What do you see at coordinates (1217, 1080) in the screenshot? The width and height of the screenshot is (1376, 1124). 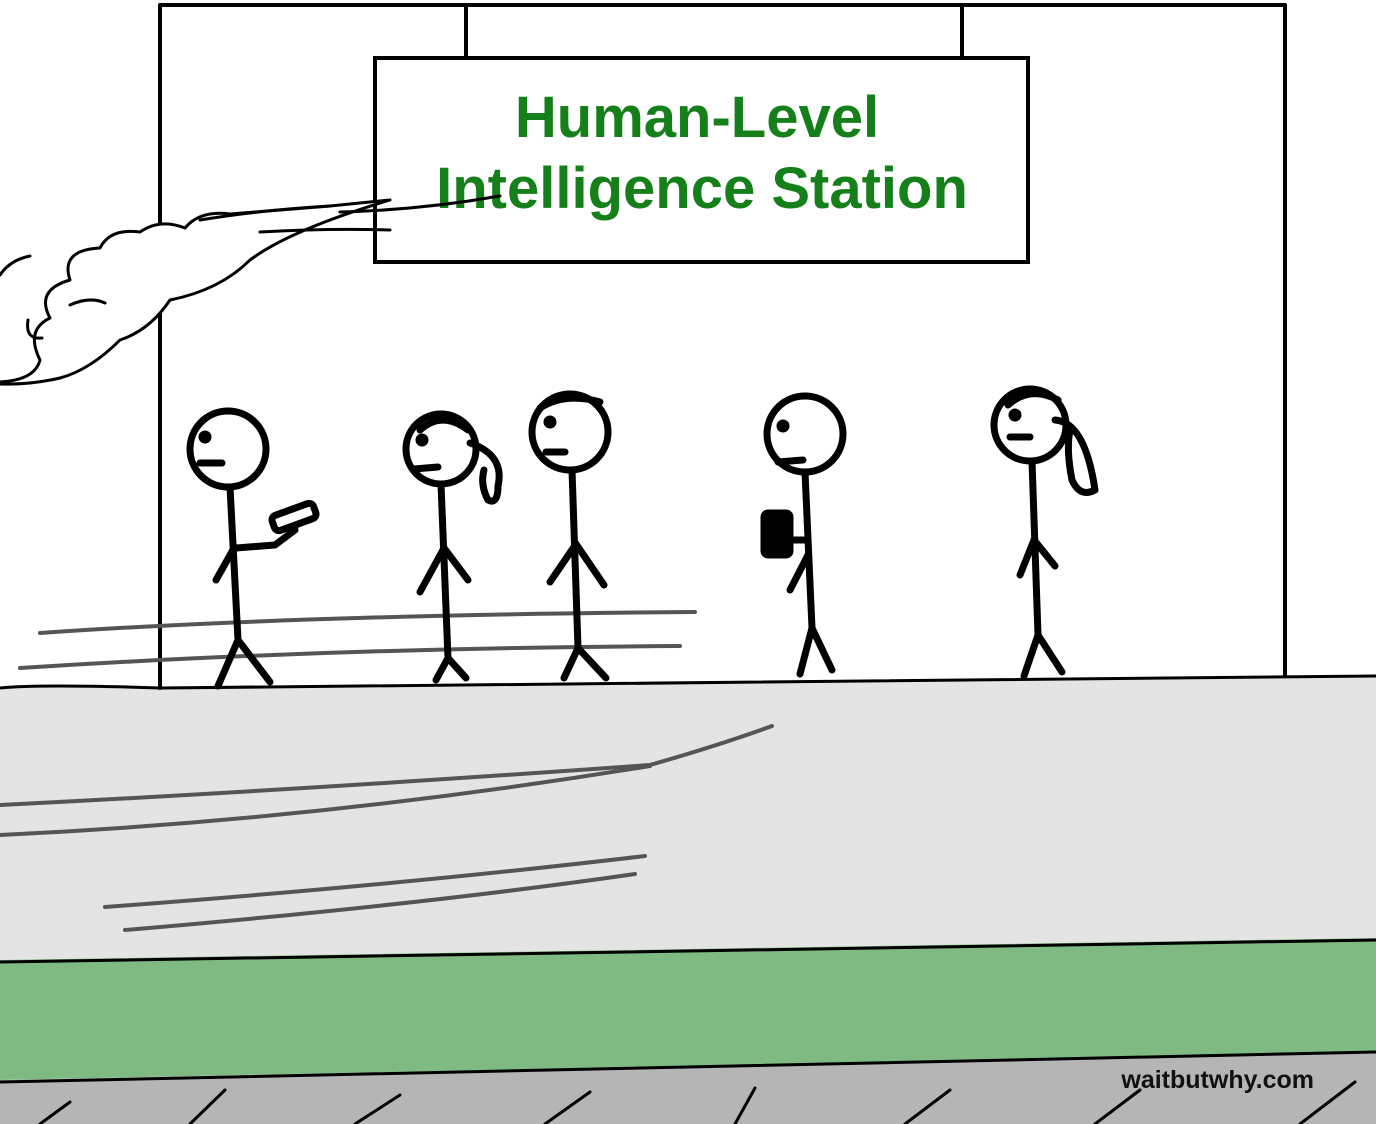 I see `site-credit: waitbutwhy.com` at bounding box center [1217, 1080].